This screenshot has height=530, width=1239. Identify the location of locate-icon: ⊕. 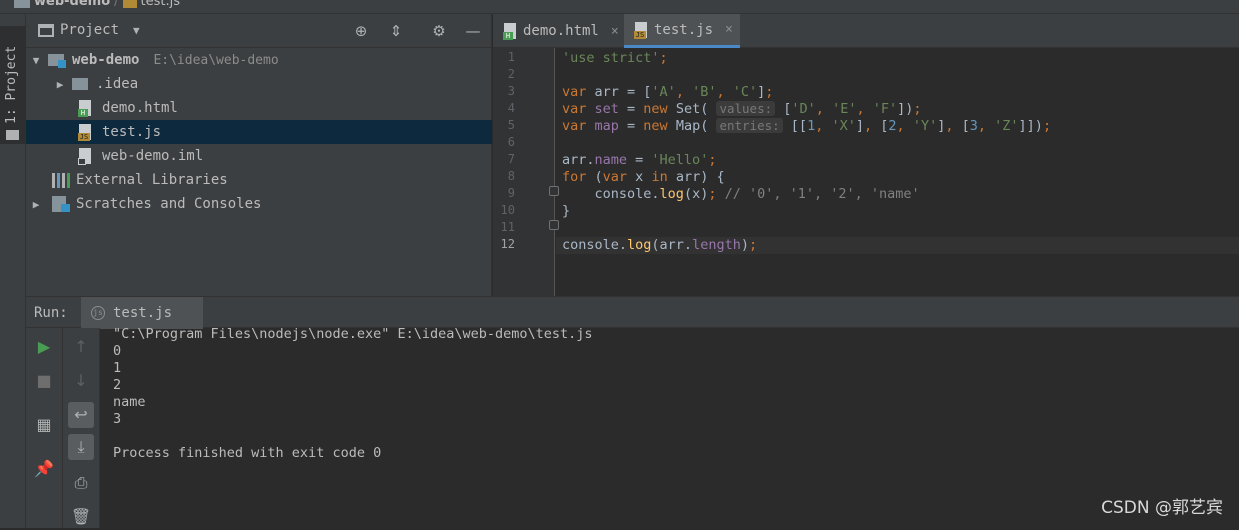
(361, 31).